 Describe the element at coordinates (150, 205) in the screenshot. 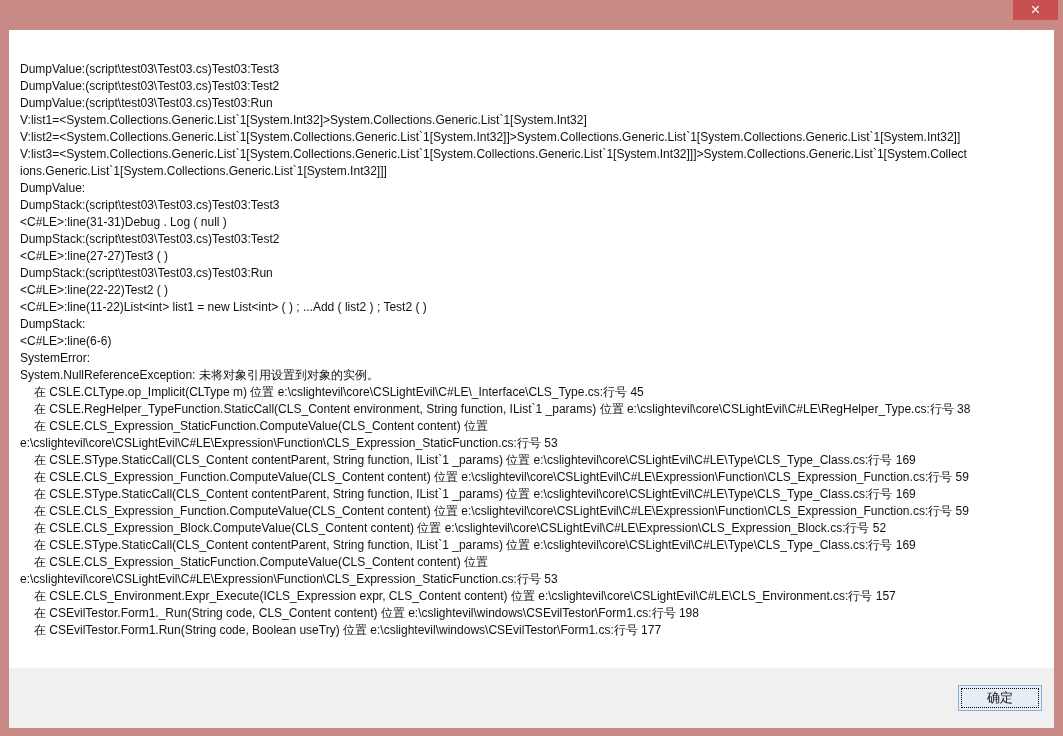

I see `log-line: DumpStack:(script\test03\Test03.cs)Test03:Test3` at that location.